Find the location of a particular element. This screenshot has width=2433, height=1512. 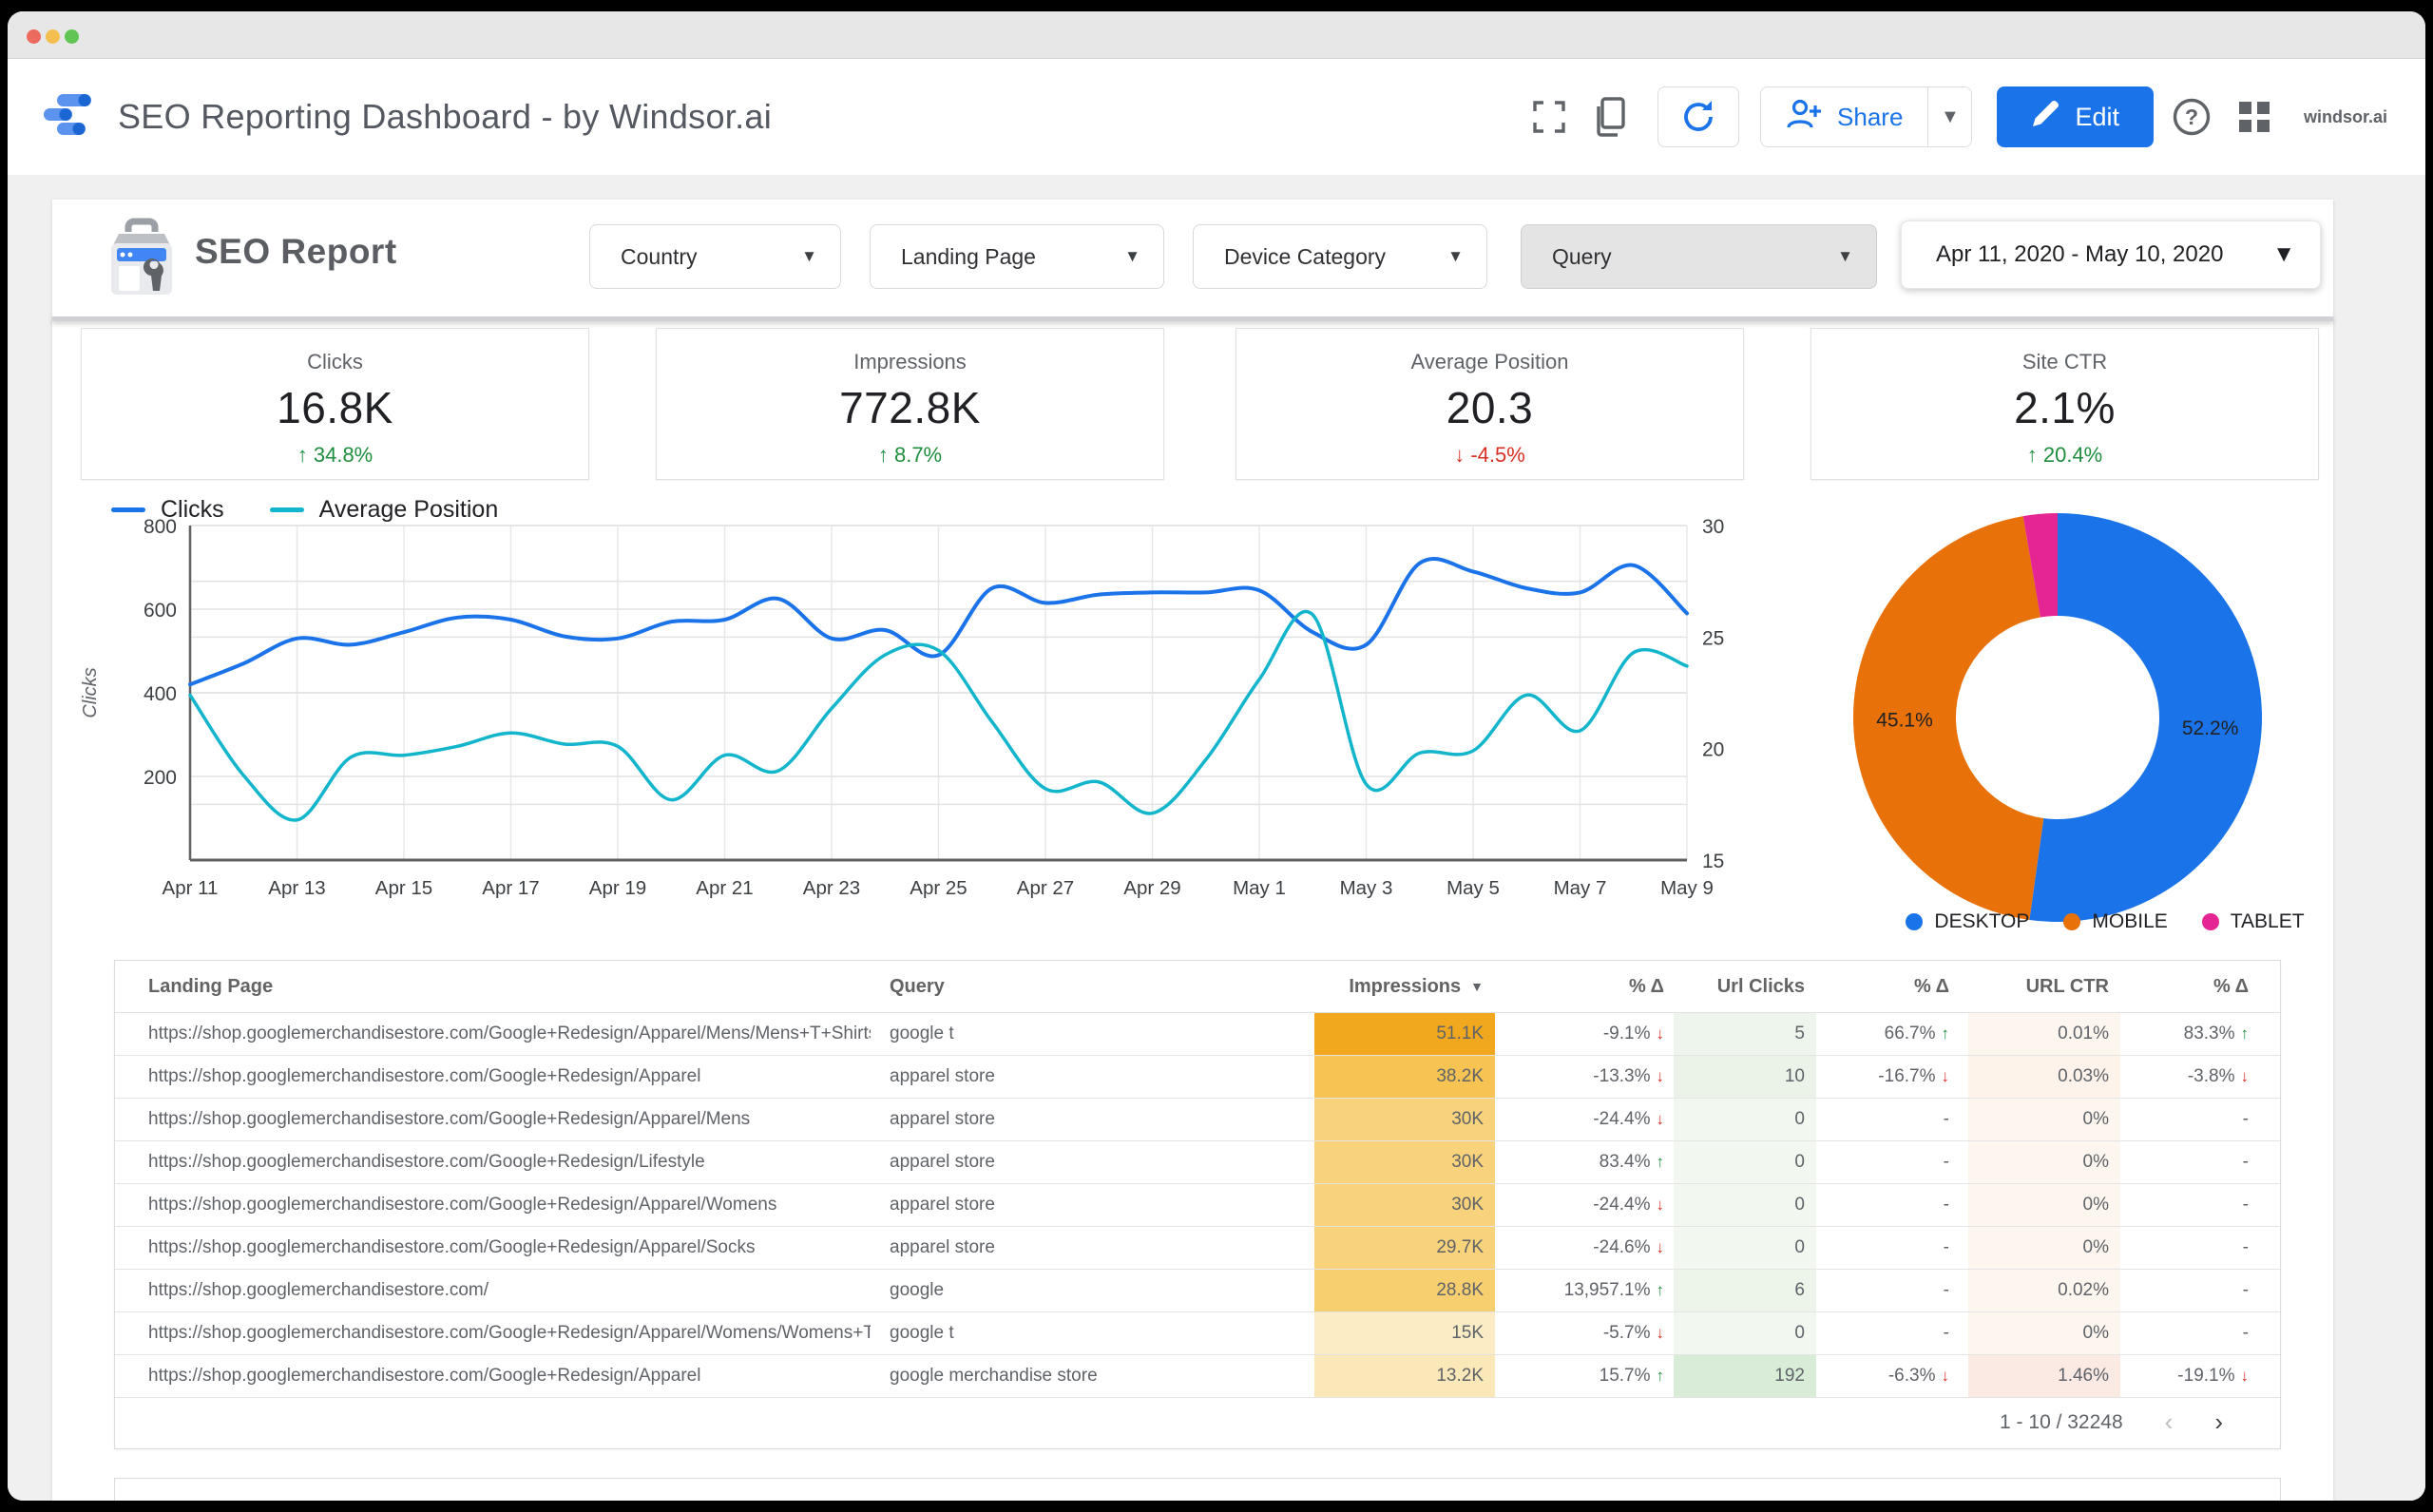

filter-chip-query: Query ▼ is located at coordinates (1699, 256).